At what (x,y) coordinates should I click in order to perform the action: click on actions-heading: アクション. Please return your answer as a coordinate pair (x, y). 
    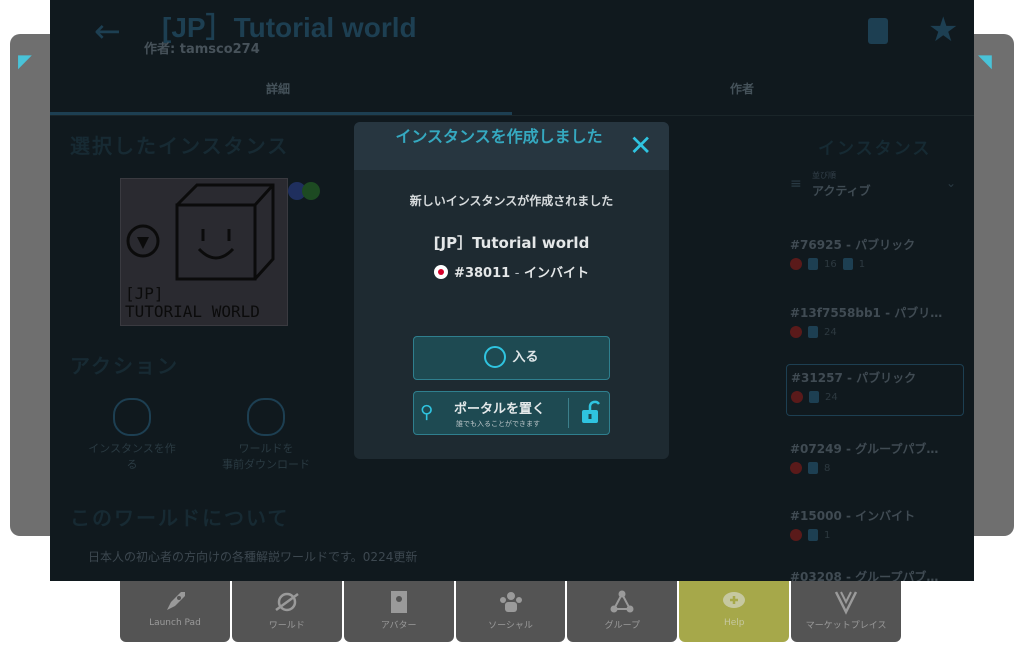
    Looking at the image, I should click on (124, 366).